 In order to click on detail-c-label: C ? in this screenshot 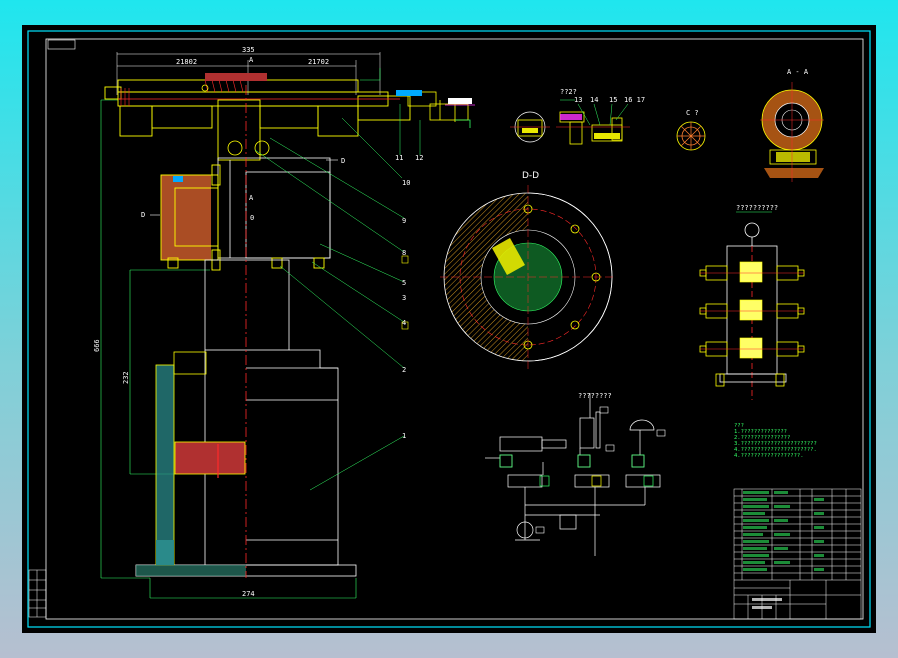, I will do `click(692, 113)`.